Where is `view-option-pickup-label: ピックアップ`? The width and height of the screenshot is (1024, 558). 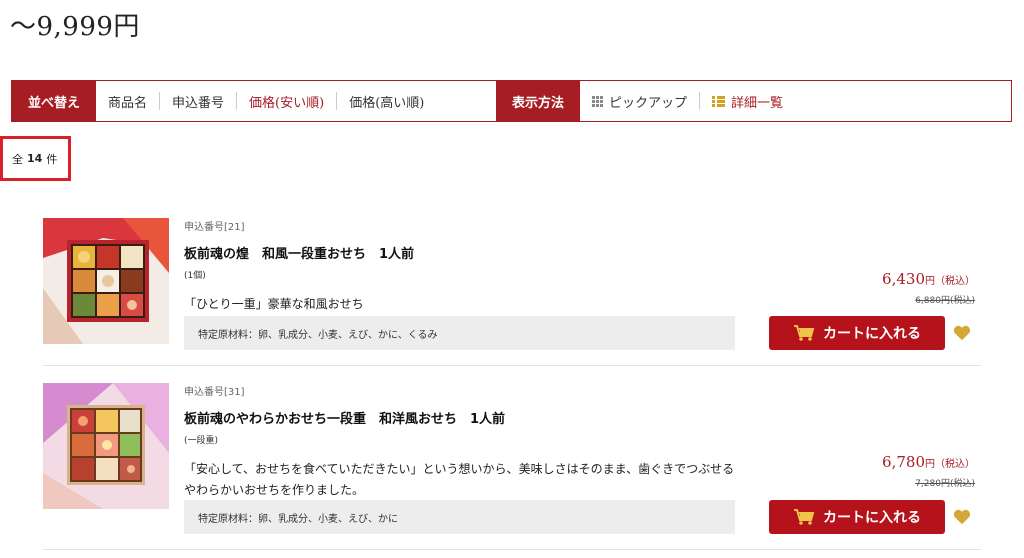 view-option-pickup-label: ピックアップ is located at coordinates (647, 103).